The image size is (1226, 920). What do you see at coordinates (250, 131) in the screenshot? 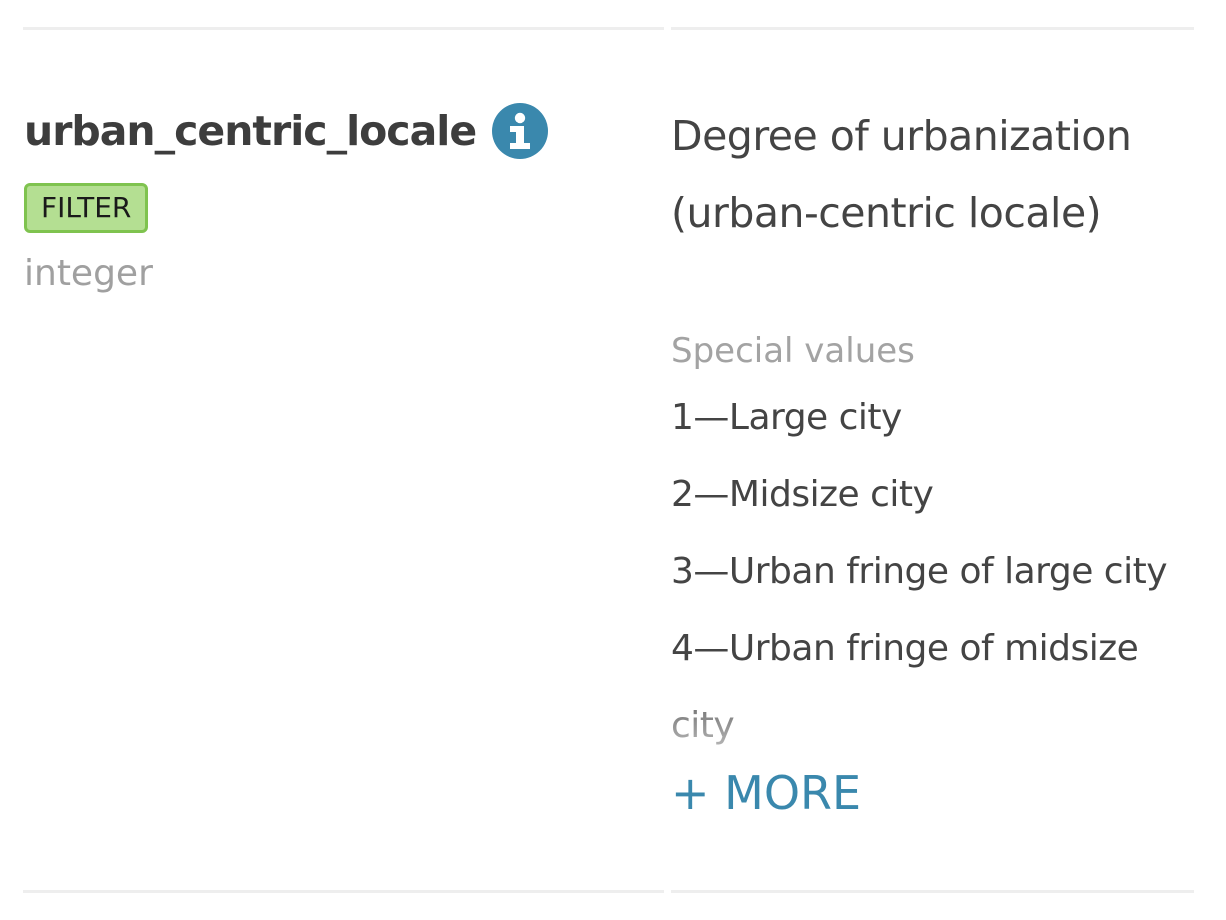
I see `variable-name: urban_centric_locale` at bounding box center [250, 131].